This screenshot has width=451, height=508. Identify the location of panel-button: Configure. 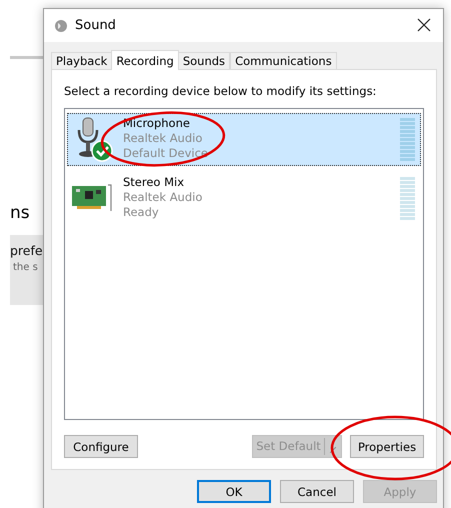
(101, 446).